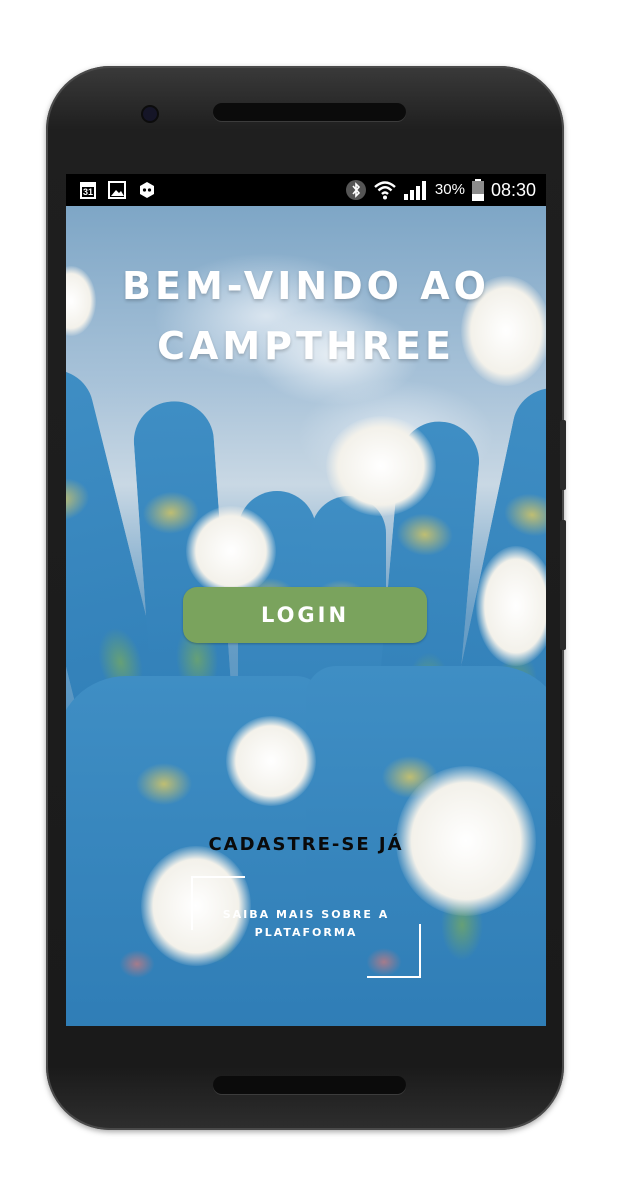 Image resolution: width=621 pixels, height=1187 pixels. Describe the element at coordinates (309, 112) in the screenshot. I see `top-speaker` at that location.